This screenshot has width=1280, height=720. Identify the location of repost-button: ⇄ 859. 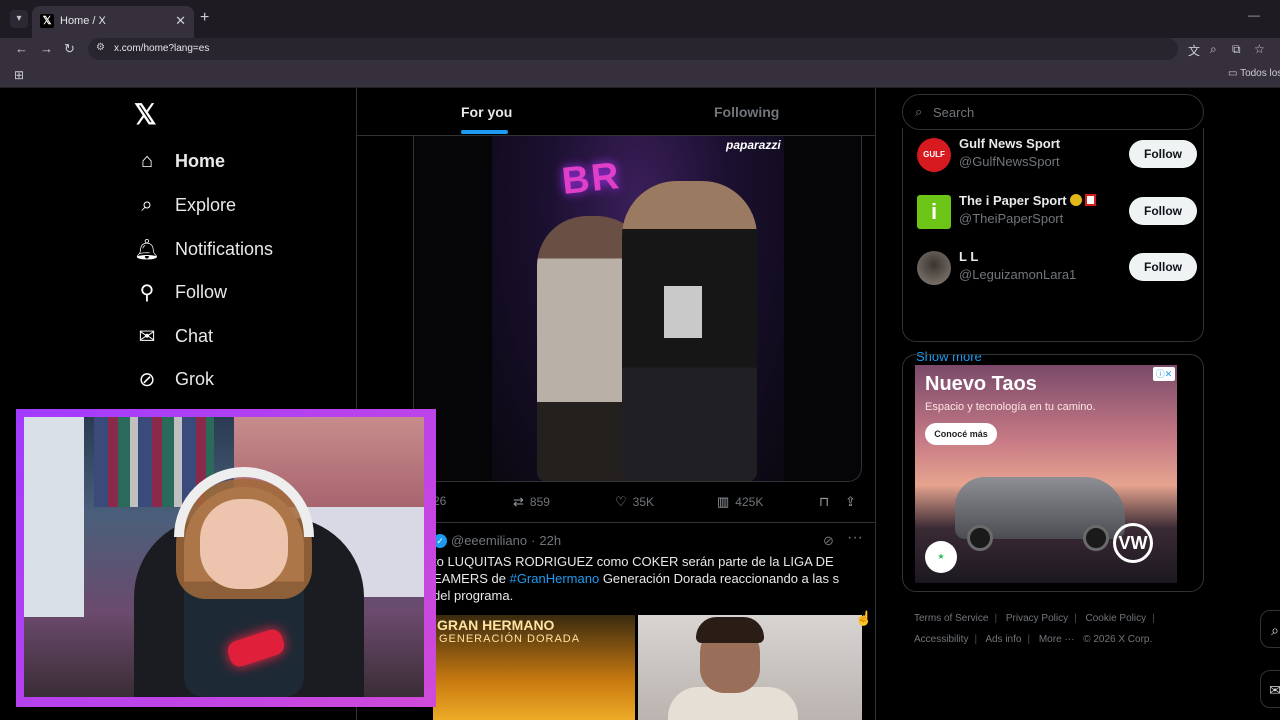
(531, 502).